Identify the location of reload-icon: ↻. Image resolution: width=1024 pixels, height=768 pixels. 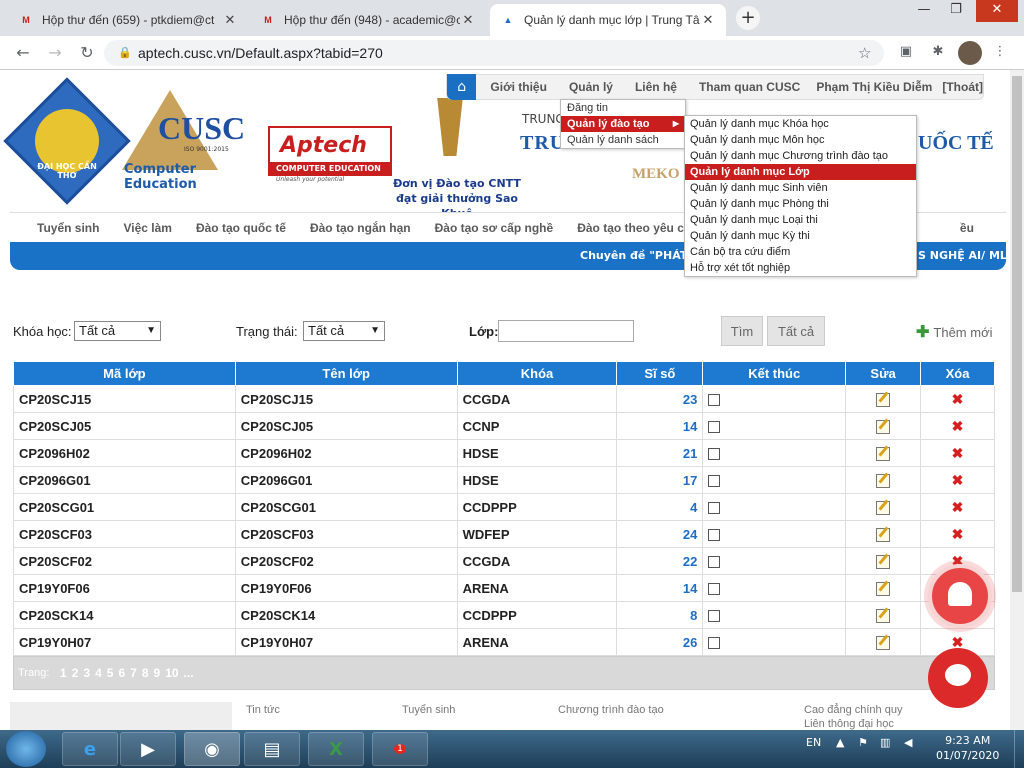
(87, 53).